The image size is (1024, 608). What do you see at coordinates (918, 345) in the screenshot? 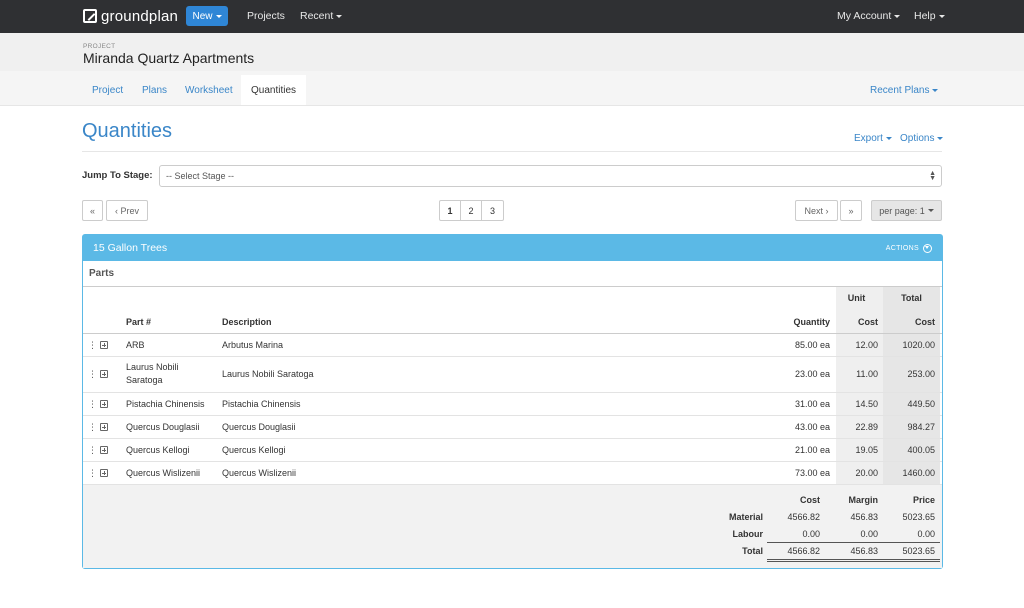
I see `part-total-cost: 1020.00` at bounding box center [918, 345].